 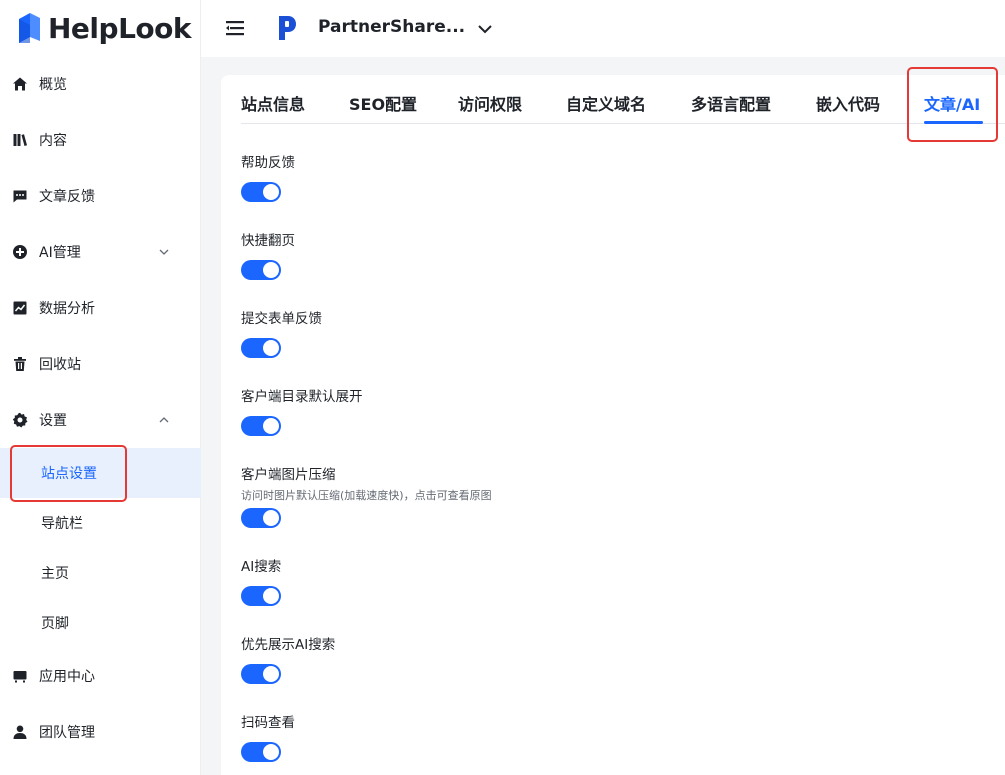 What do you see at coordinates (29, 28) in the screenshot?
I see `helplook-logo-icon` at bounding box center [29, 28].